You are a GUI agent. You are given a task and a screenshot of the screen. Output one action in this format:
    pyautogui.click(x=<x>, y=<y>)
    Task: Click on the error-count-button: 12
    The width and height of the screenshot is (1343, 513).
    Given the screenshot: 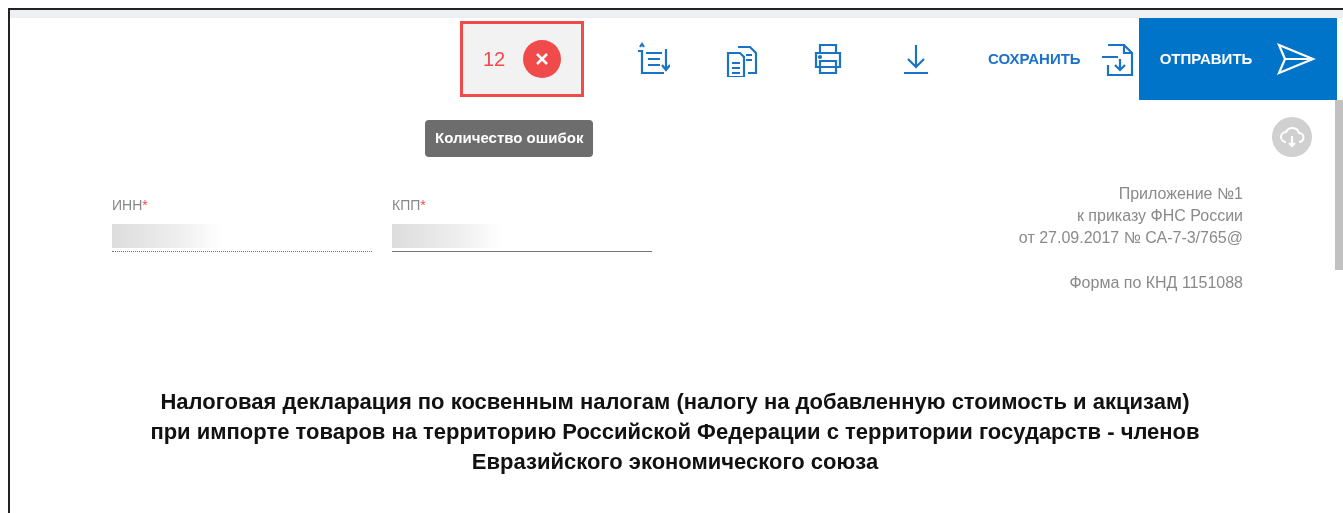 What is the action you would take?
    pyautogui.click(x=522, y=59)
    